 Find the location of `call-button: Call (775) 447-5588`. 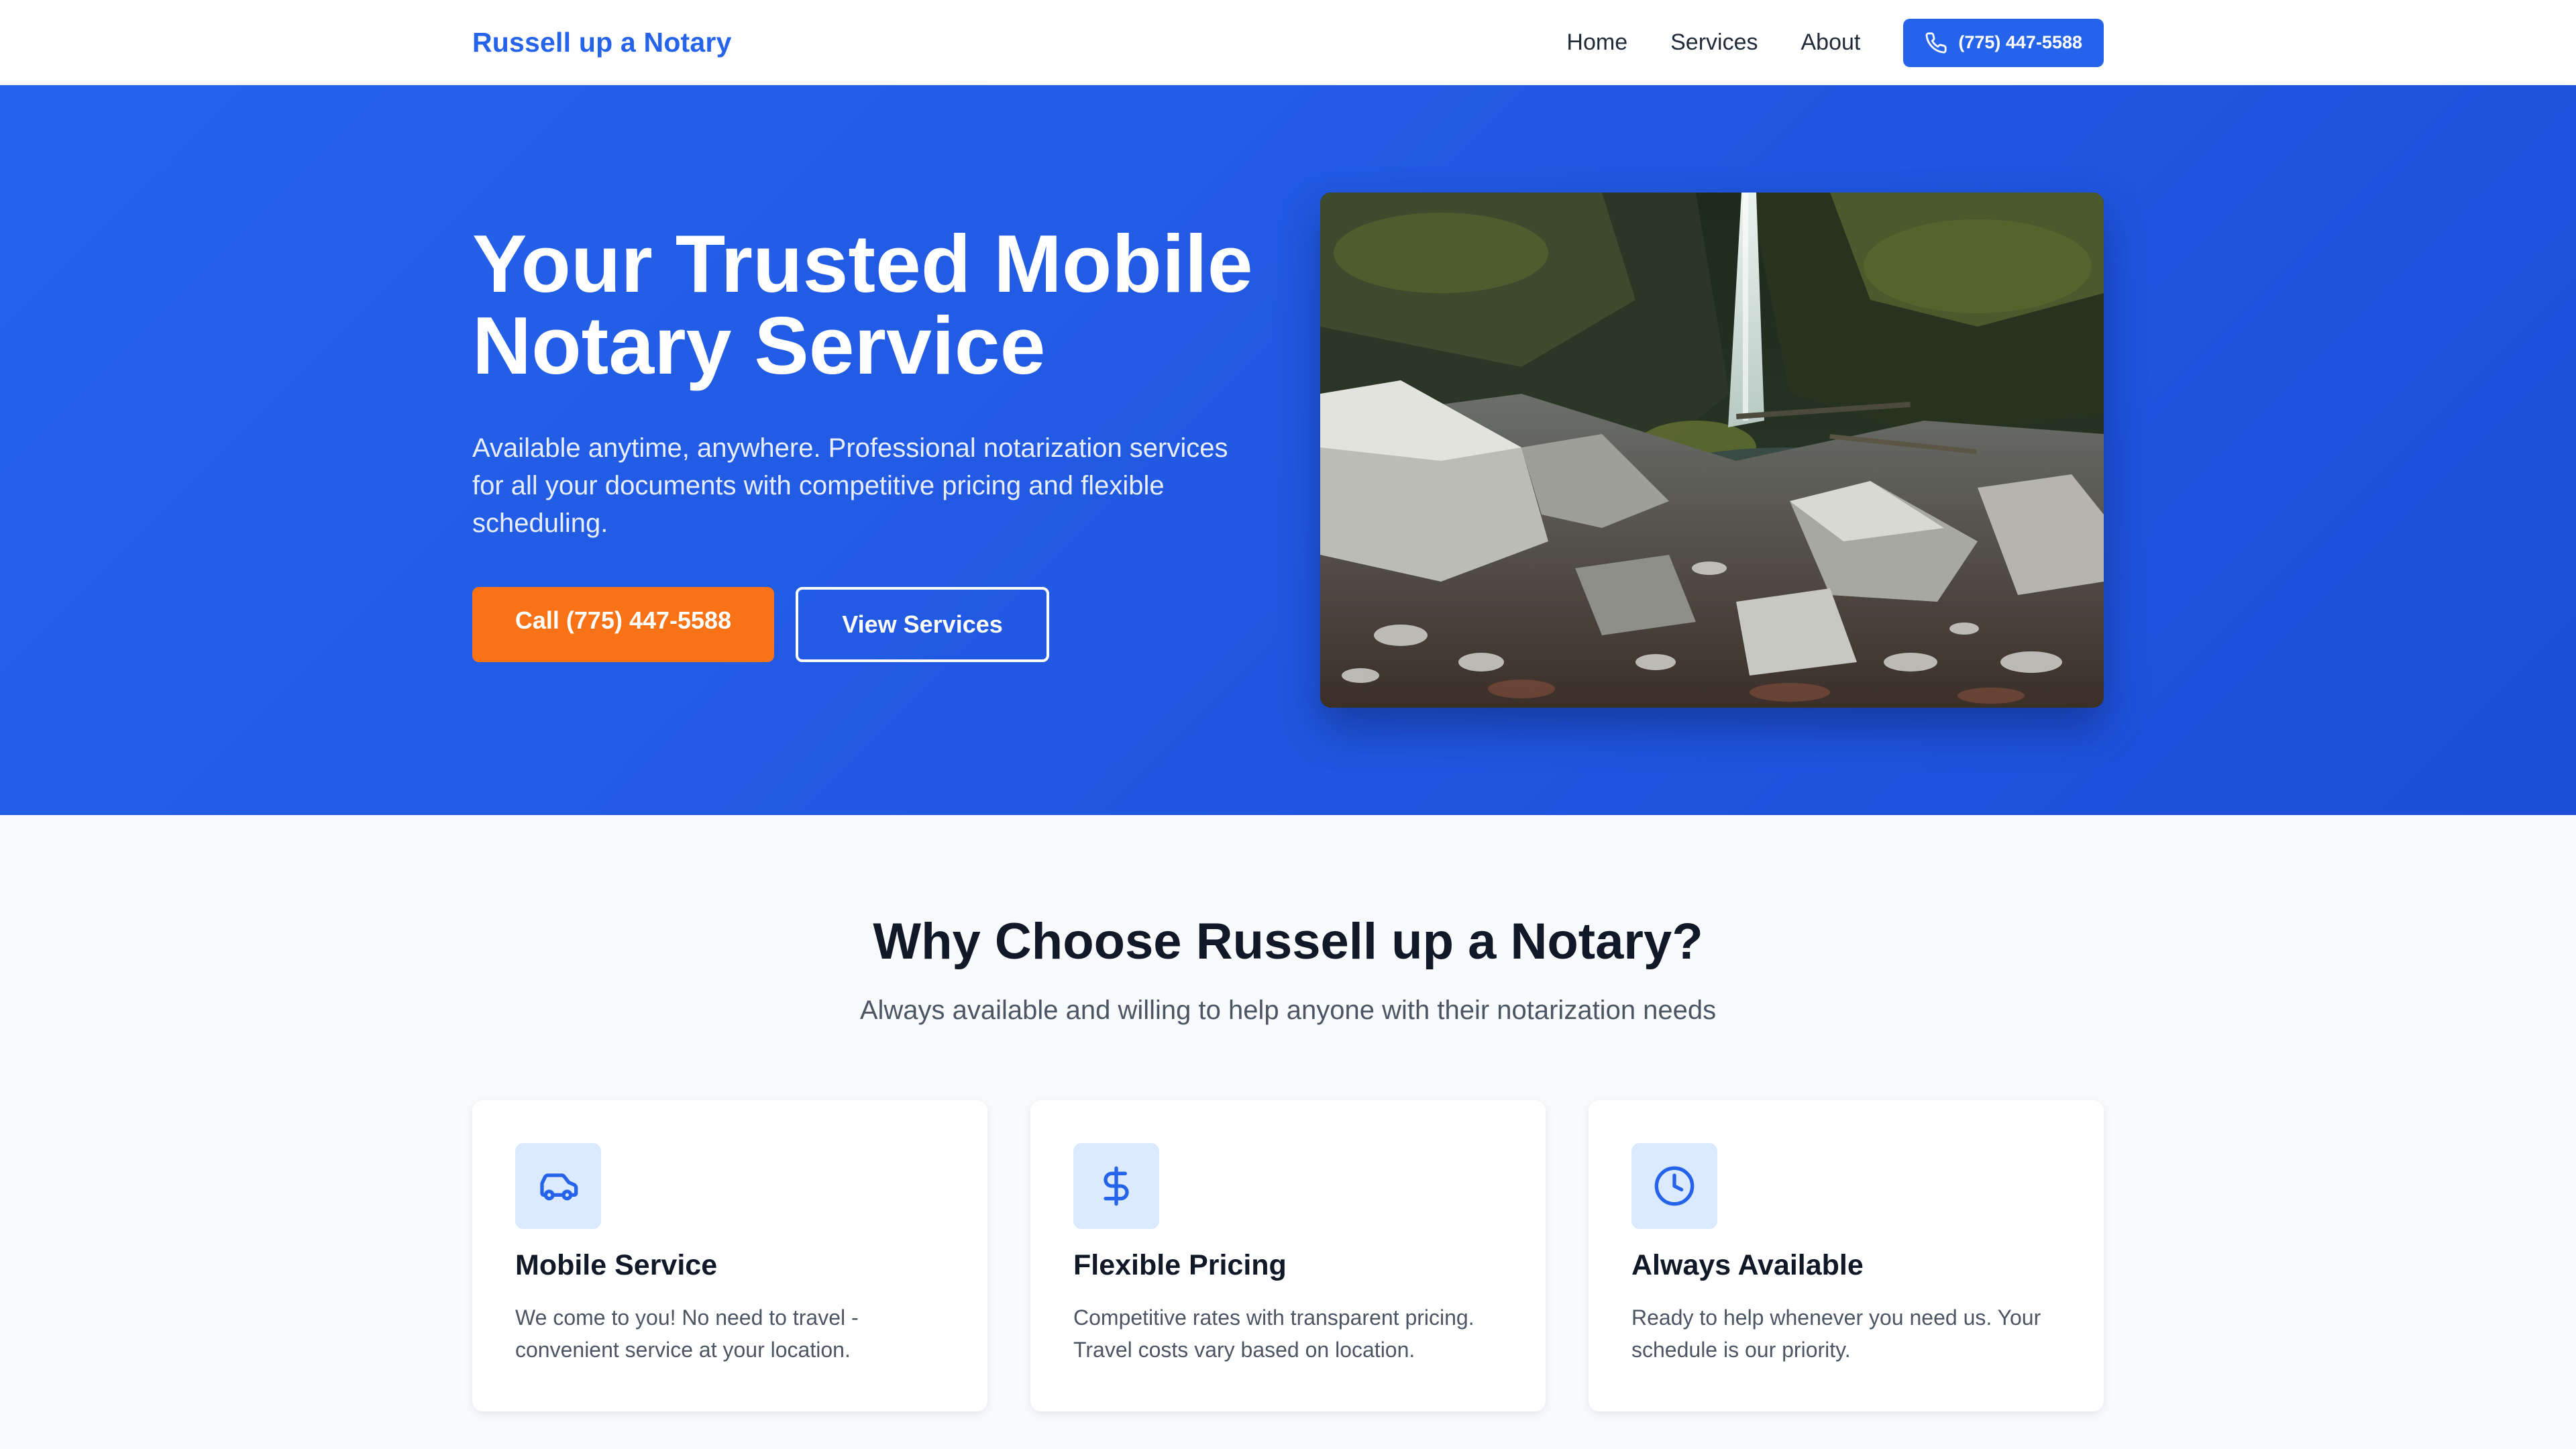

call-button: Call (775) 447-5588 is located at coordinates (623, 624).